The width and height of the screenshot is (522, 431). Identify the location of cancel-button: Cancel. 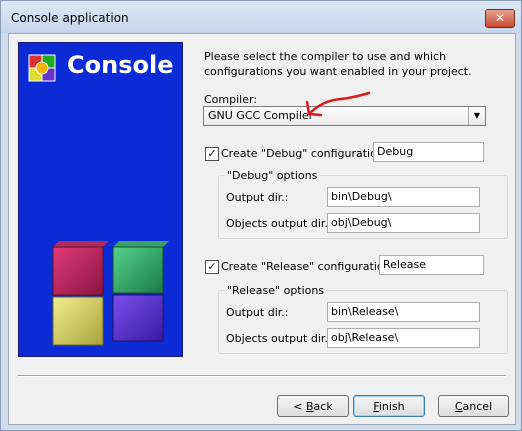
(473, 406).